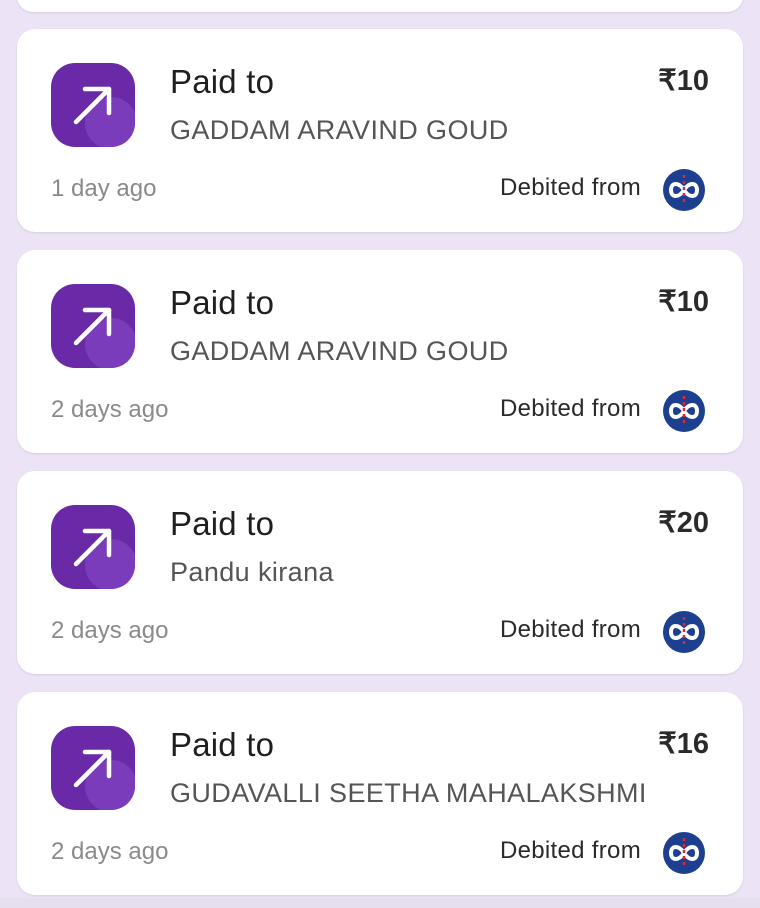 The width and height of the screenshot is (760, 908). I want to click on transaction-card-partial, so click(380, 6).